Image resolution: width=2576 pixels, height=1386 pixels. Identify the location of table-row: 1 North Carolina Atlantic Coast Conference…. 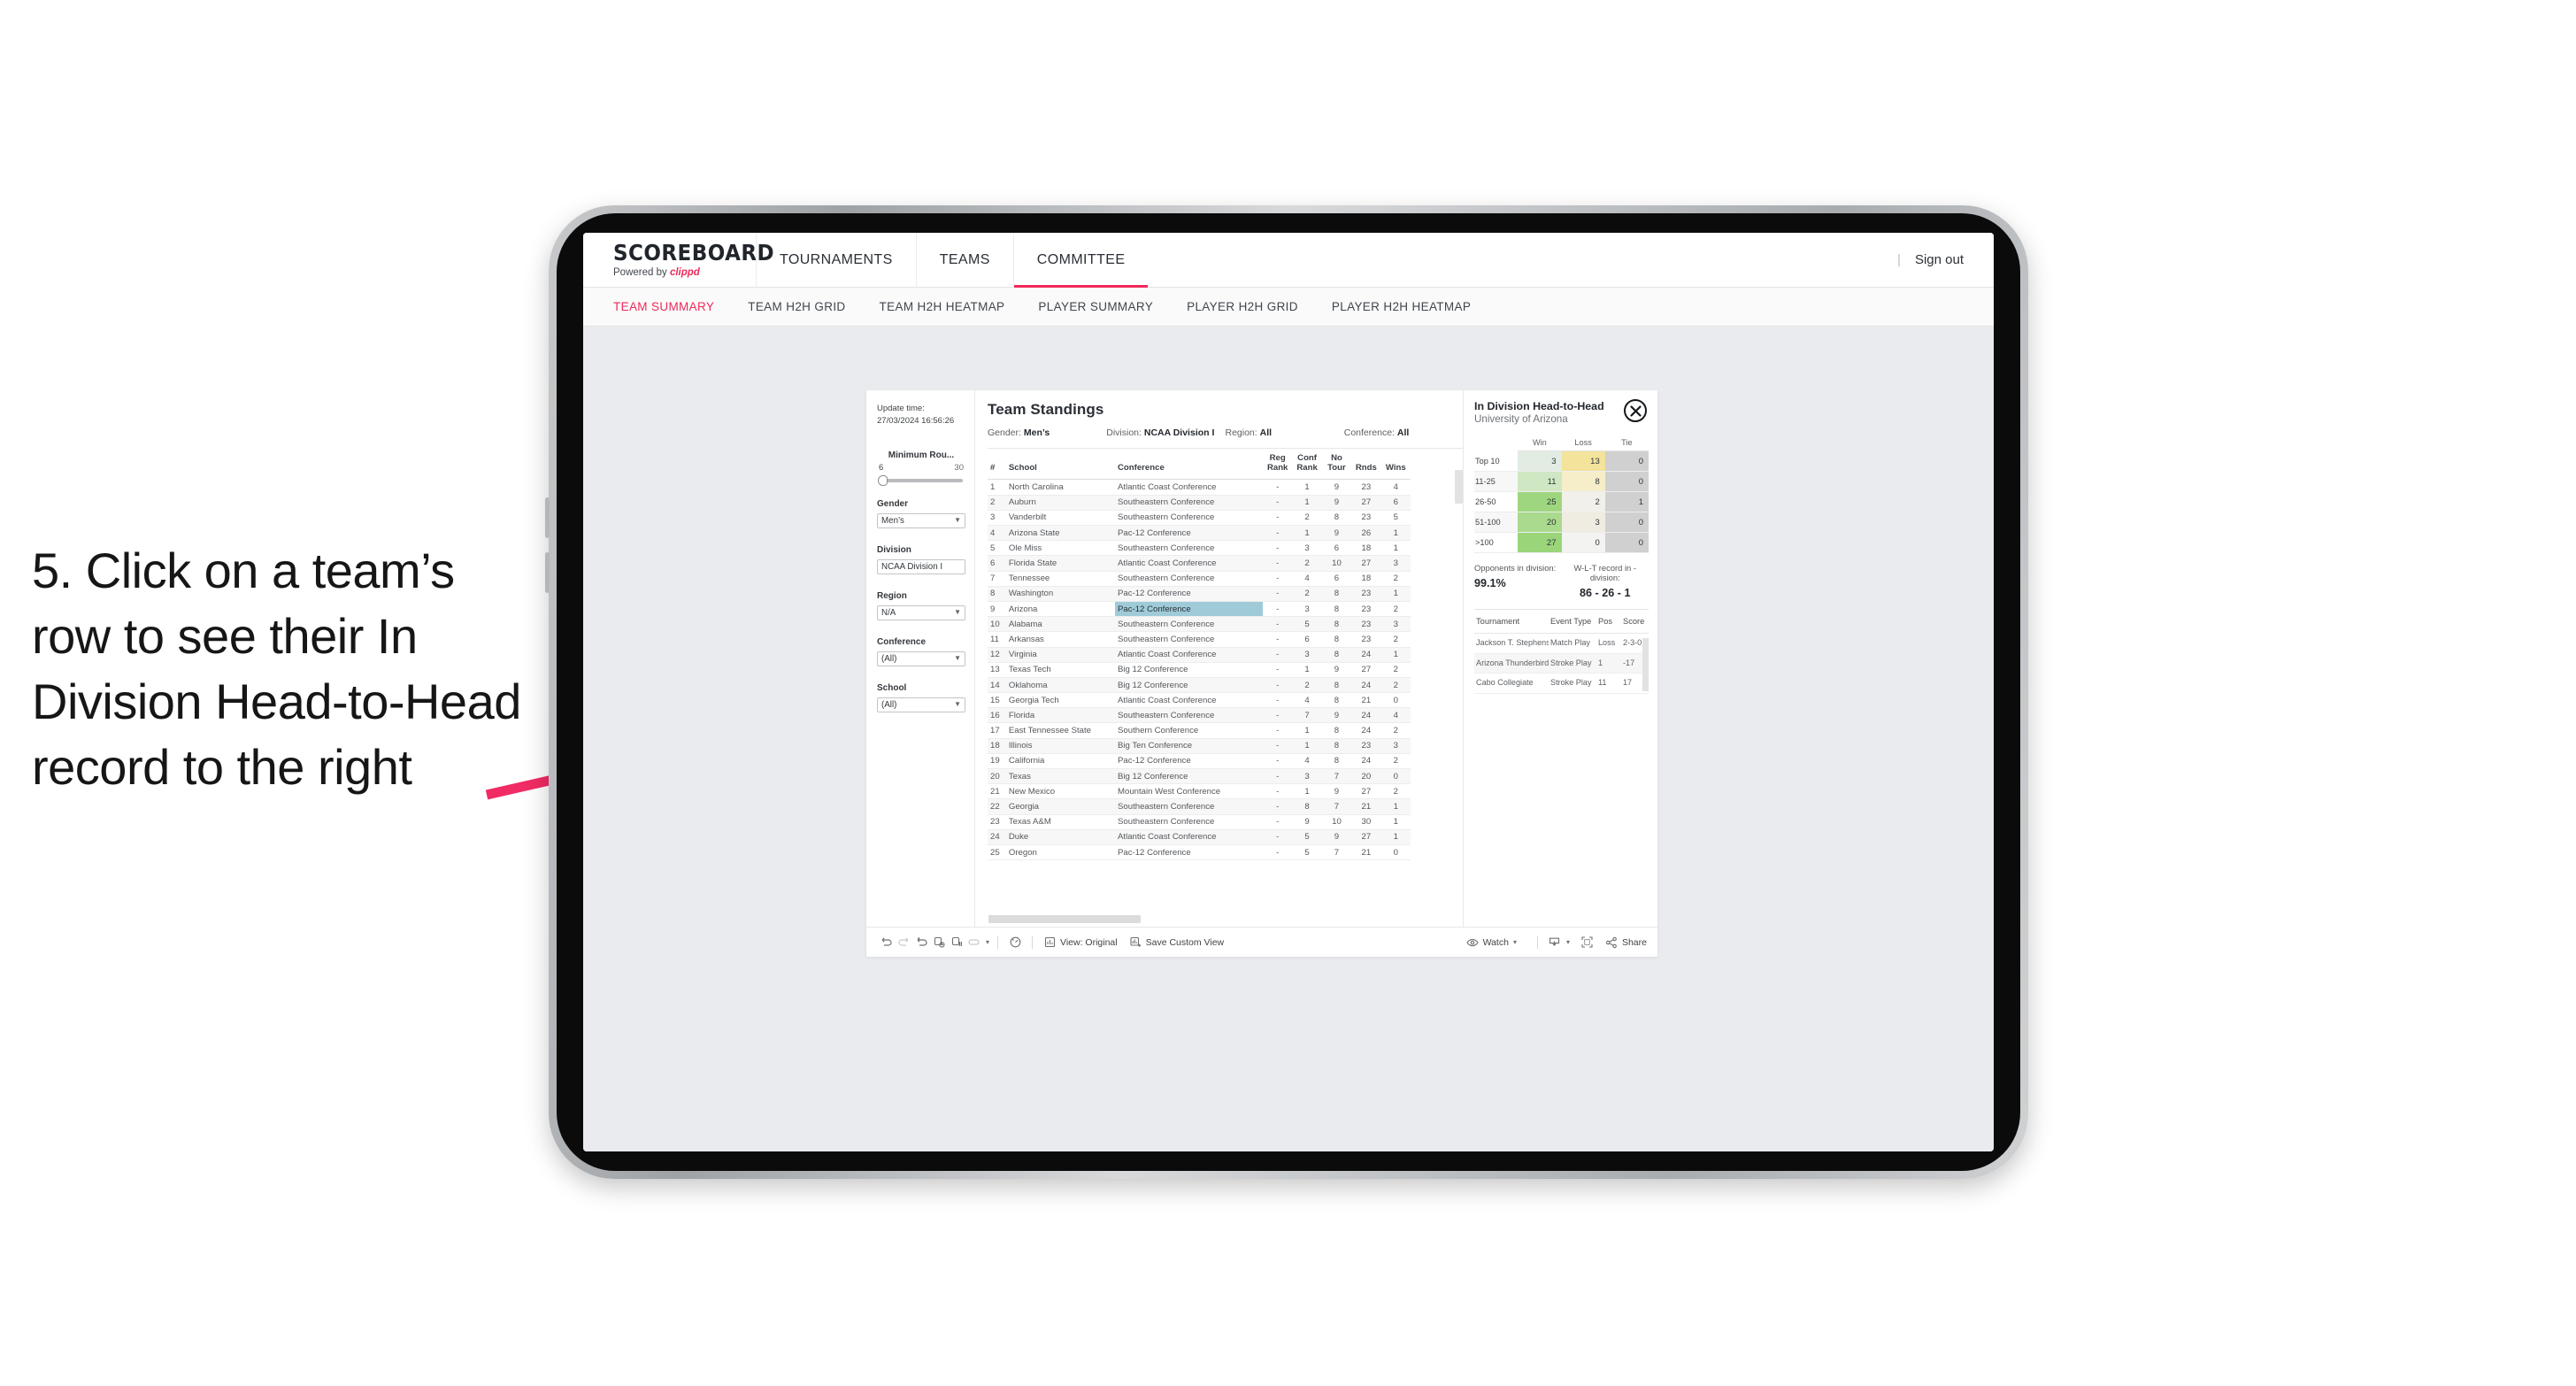
(1199, 488).